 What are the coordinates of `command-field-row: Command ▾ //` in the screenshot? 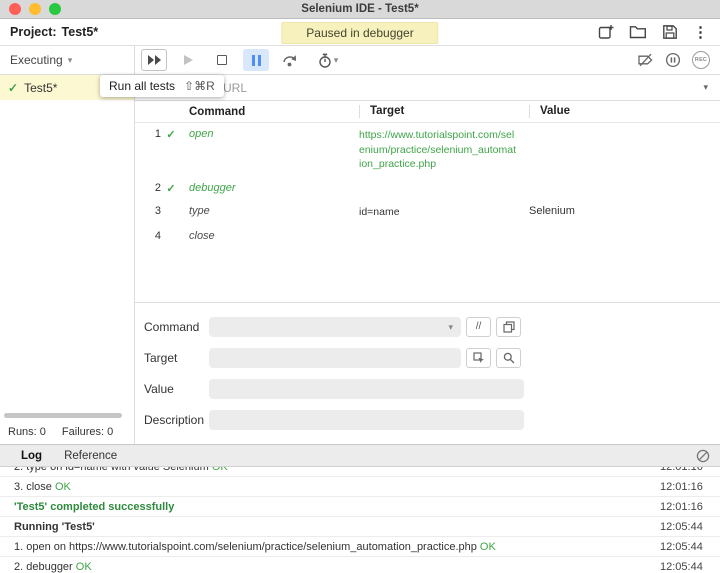 It's located at (432, 326).